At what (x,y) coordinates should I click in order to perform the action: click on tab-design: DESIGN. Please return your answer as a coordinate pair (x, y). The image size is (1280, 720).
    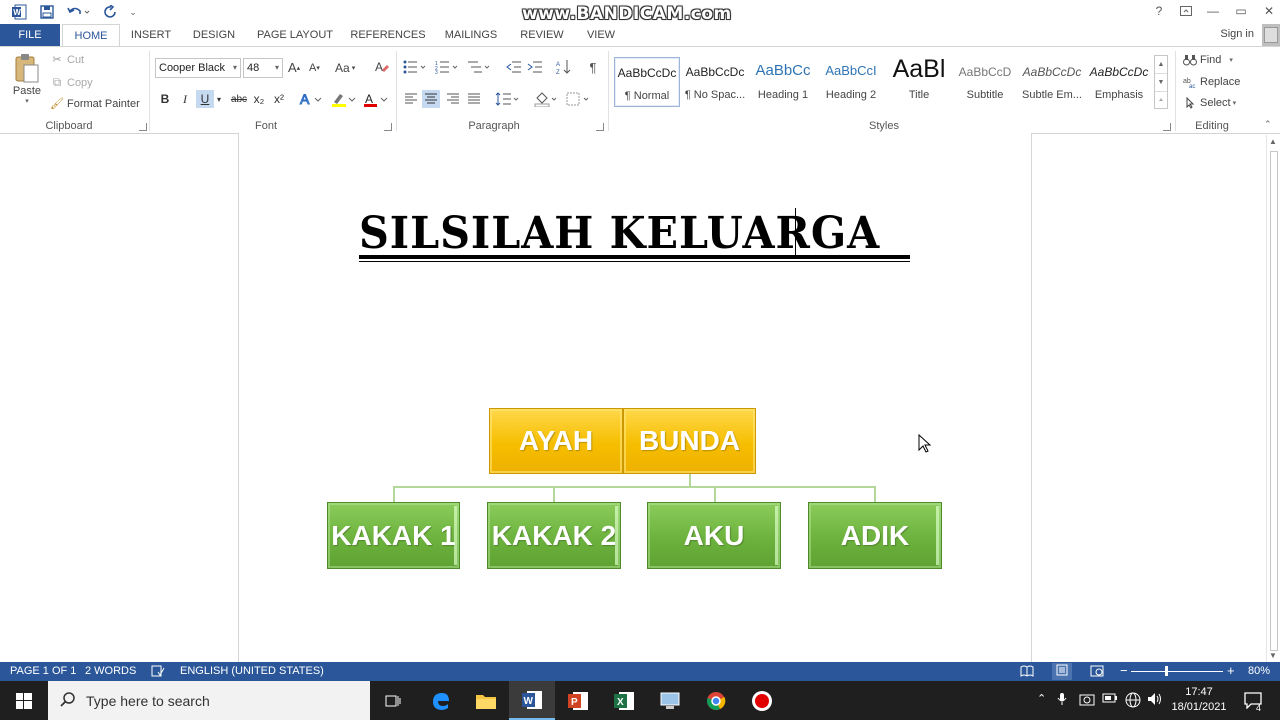
    Looking at the image, I should click on (214, 35).